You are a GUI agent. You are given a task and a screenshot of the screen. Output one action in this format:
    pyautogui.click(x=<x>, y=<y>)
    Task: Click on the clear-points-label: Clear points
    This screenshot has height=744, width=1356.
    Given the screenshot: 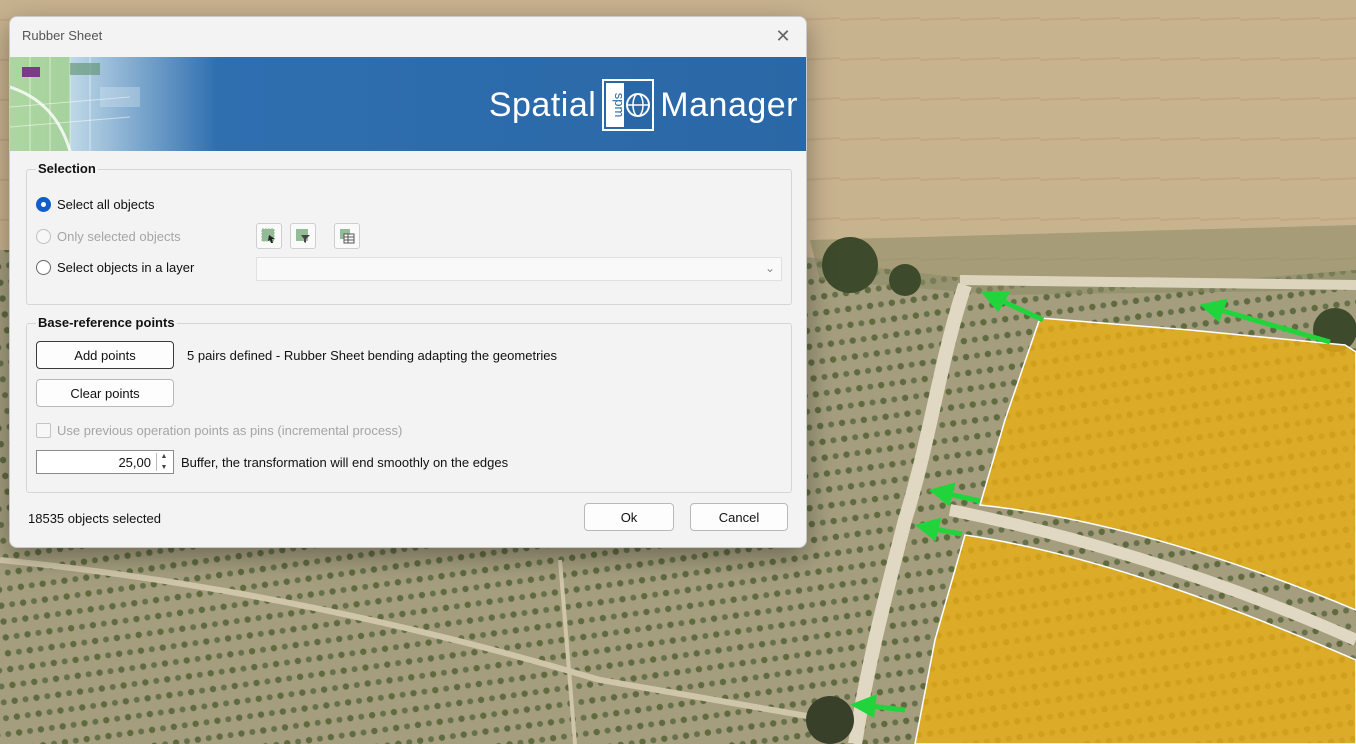 What is the action you would take?
    pyautogui.click(x=105, y=393)
    